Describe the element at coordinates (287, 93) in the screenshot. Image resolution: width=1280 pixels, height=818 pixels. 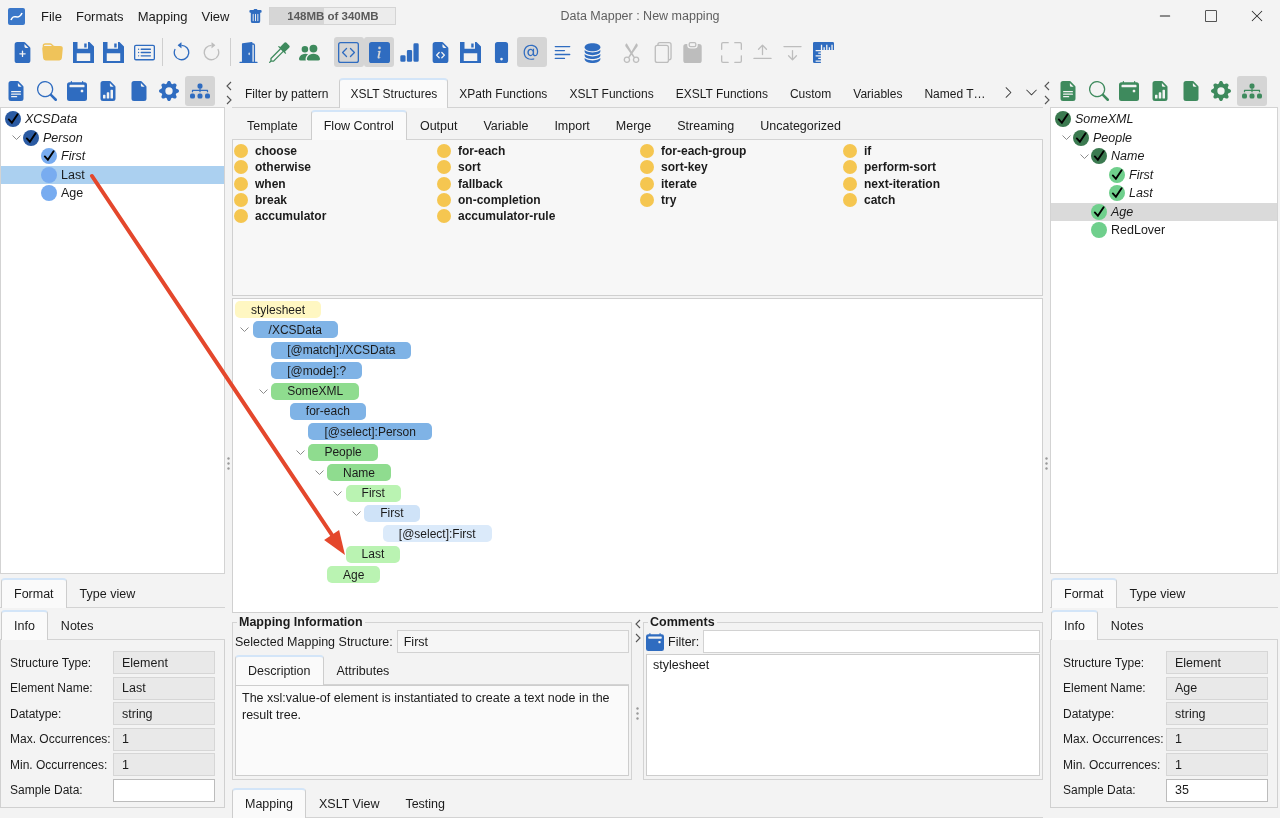
I see `tab: Filter by pattern` at that location.